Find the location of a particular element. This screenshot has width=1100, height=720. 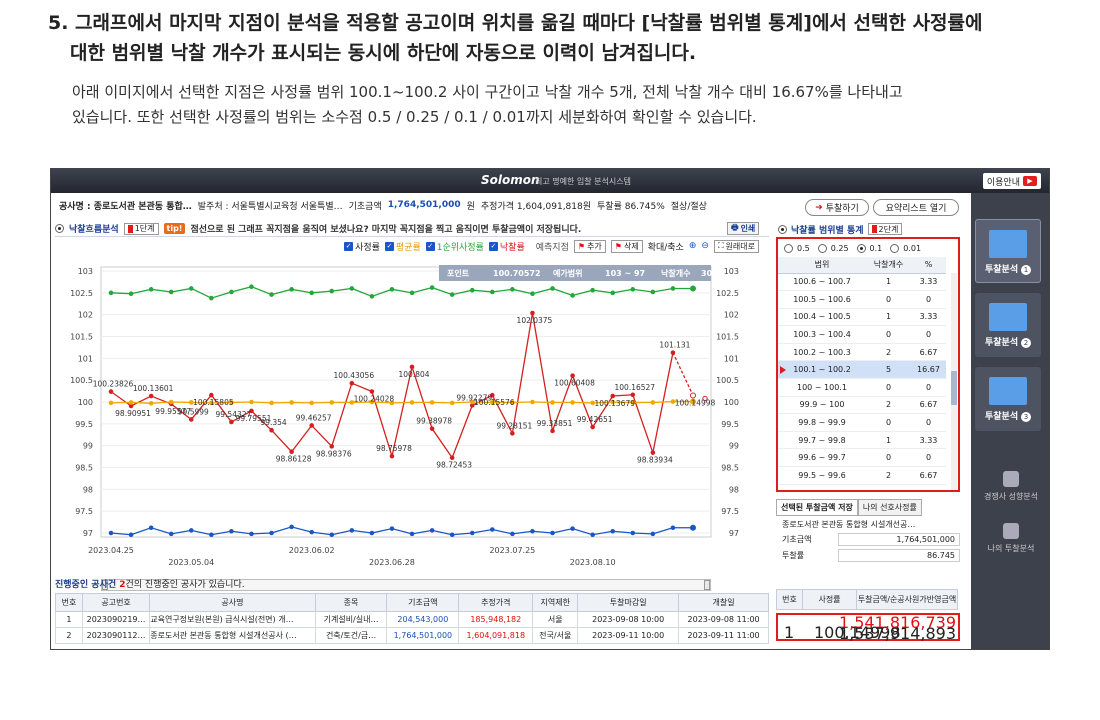

zoom-in-icon: ⊕ is located at coordinates (693, 246).